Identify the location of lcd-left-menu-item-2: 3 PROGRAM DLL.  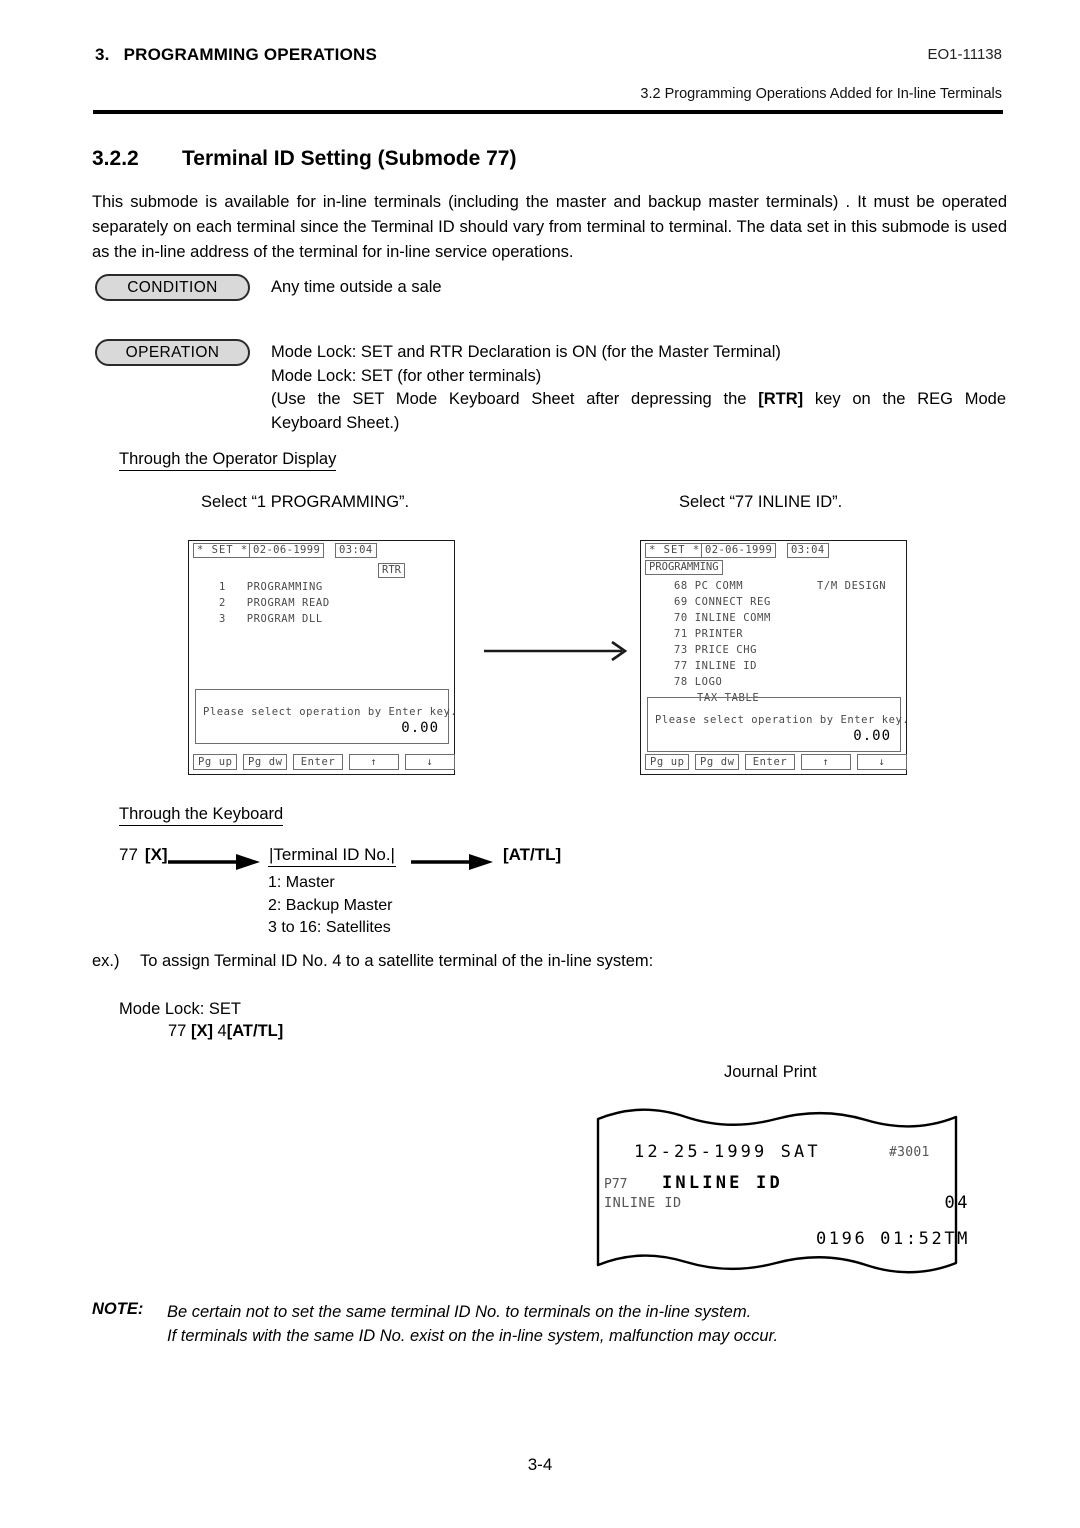
(271, 619).